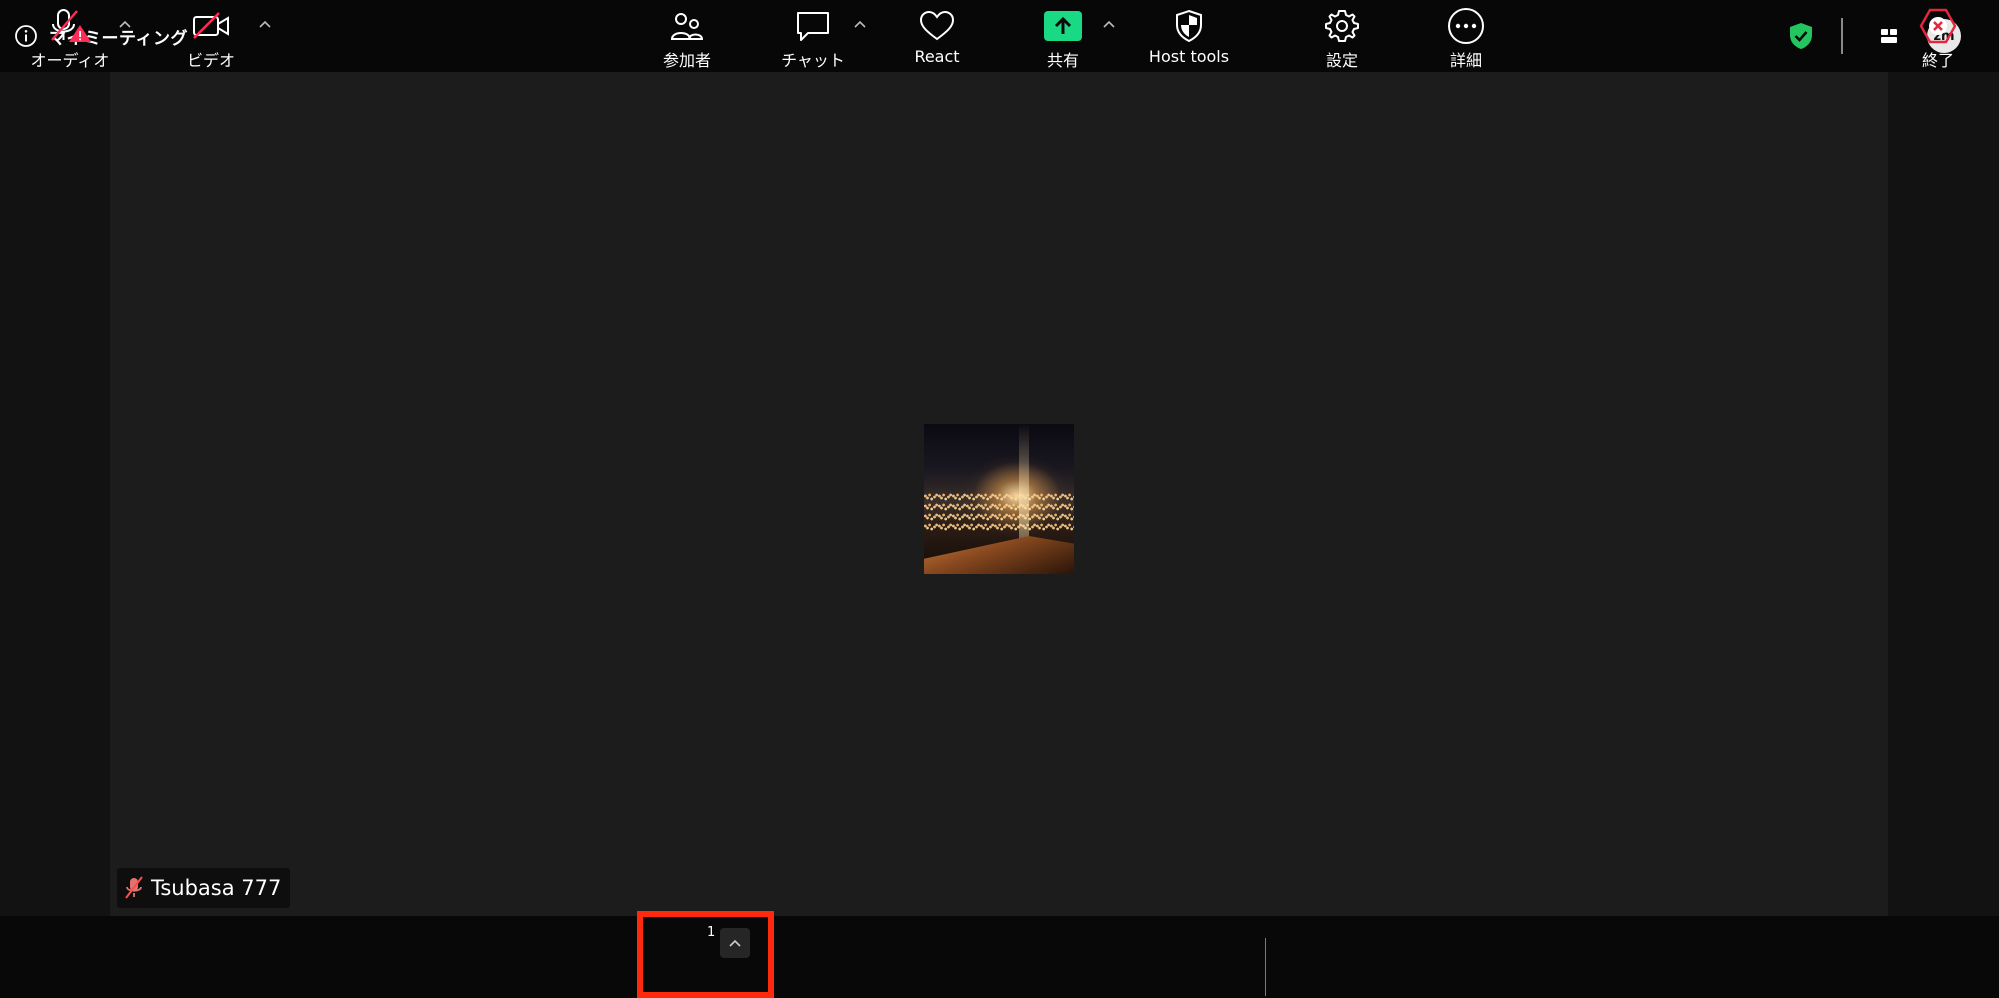 The width and height of the screenshot is (1999, 998). I want to click on video-label: ビデオ, so click(210, 60).